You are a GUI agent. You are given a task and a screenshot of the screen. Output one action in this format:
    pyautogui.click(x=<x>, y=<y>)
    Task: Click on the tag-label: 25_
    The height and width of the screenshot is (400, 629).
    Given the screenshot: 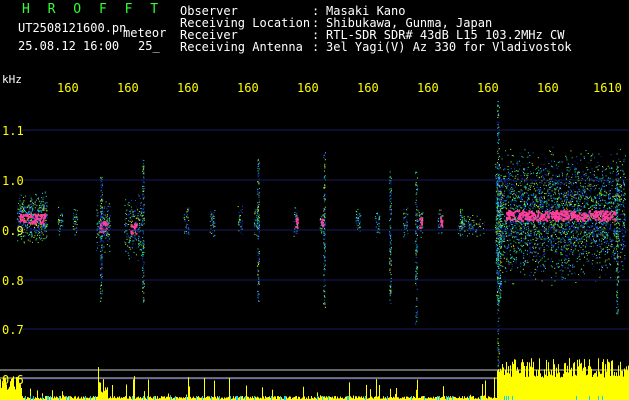 What is the action you would take?
    pyautogui.click(x=149, y=46)
    